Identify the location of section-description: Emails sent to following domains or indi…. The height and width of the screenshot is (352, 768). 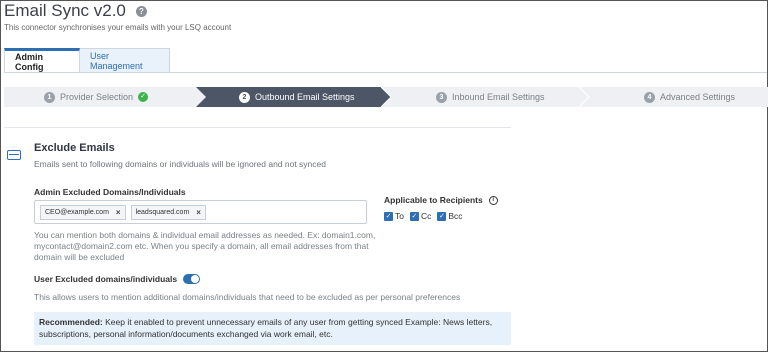
(180, 164).